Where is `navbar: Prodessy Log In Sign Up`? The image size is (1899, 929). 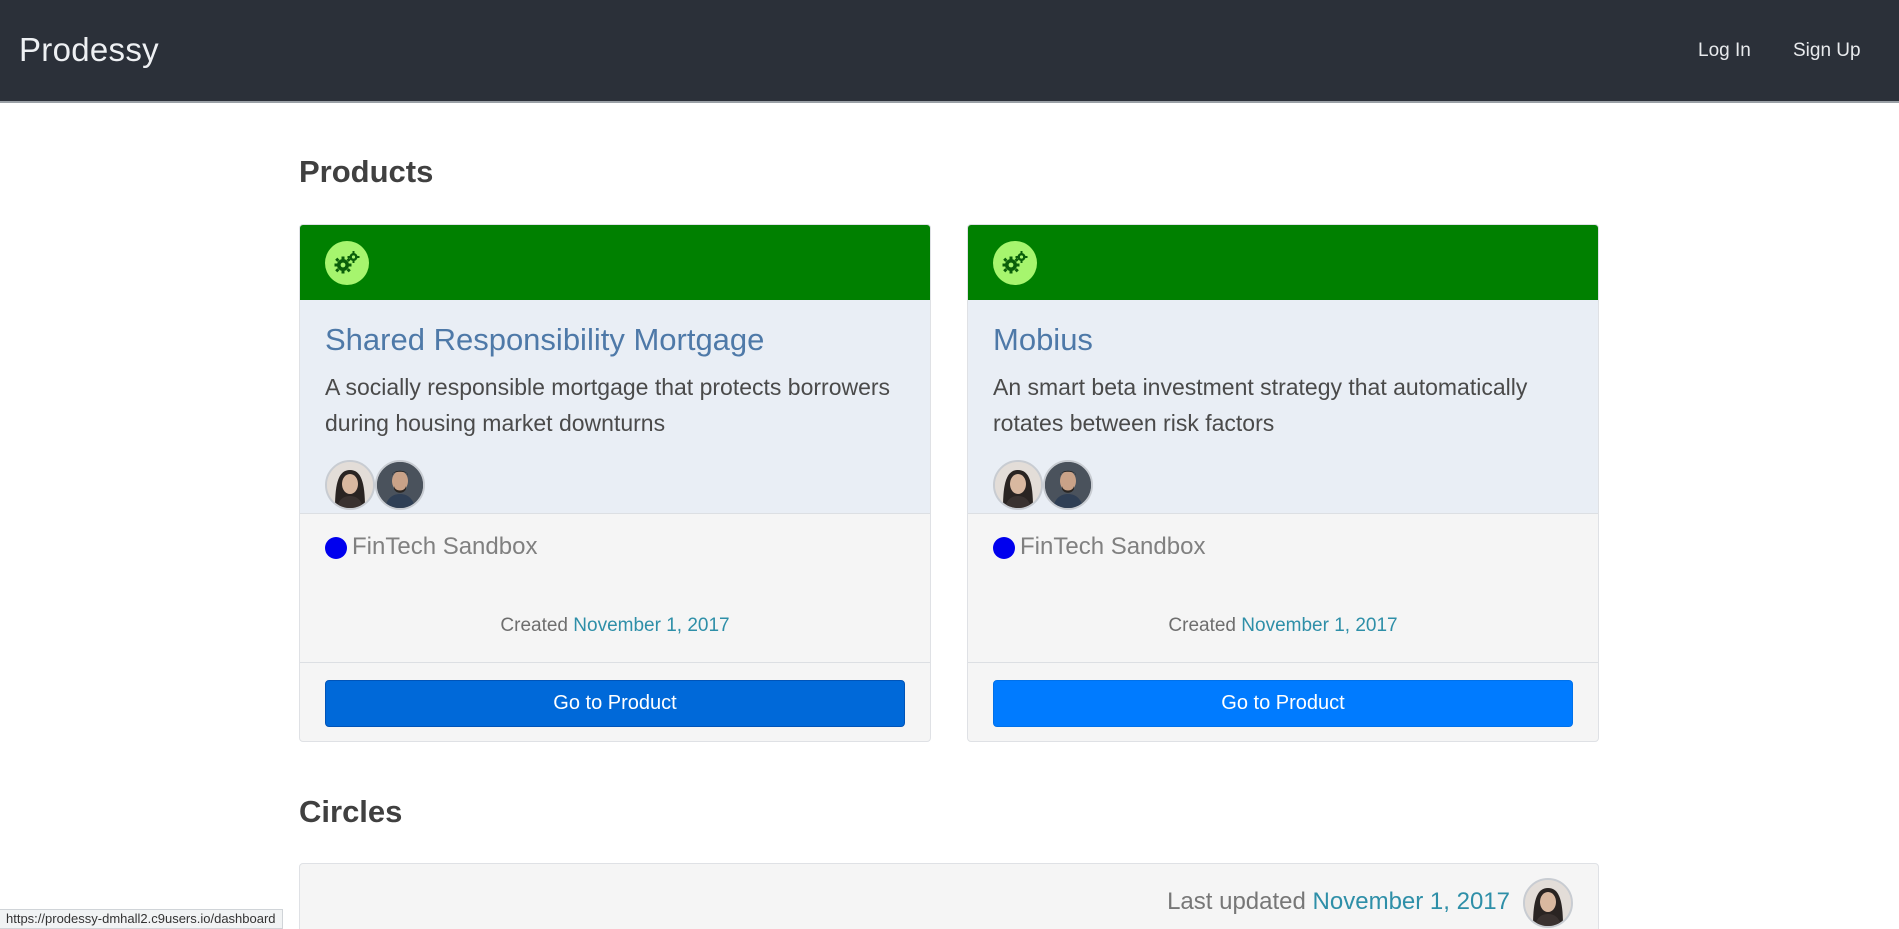
navbar: Prodessy Log In Sign Up is located at coordinates (949, 51).